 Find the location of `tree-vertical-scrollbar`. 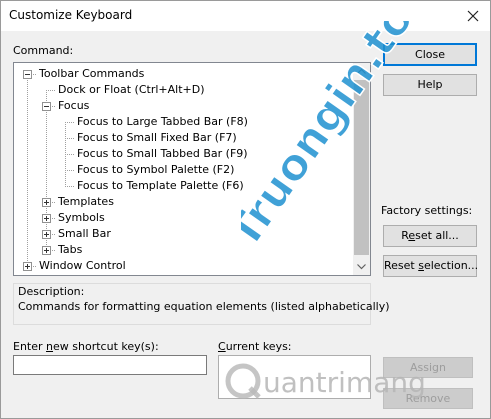

tree-vertical-scrollbar is located at coordinates (361, 169).